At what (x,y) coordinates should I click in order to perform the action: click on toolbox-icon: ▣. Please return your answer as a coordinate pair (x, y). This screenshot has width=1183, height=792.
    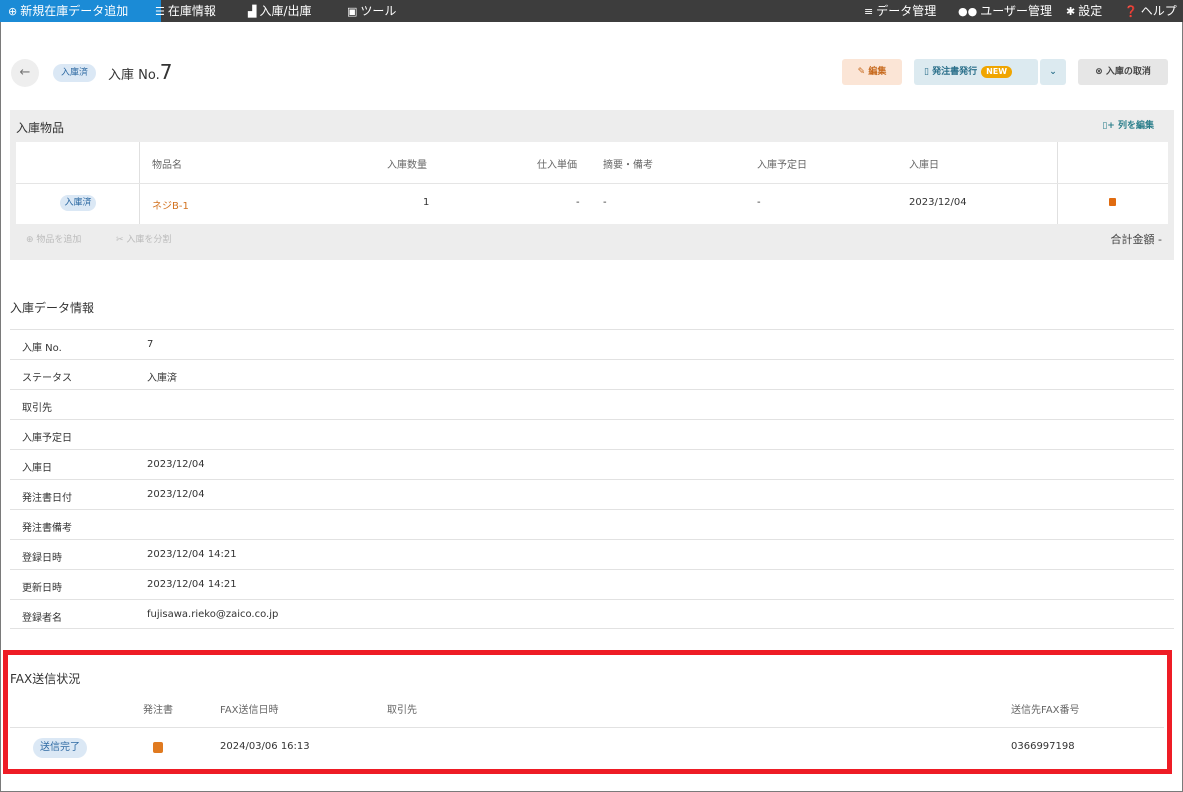
    Looking at the image, I should click on (352, 11).